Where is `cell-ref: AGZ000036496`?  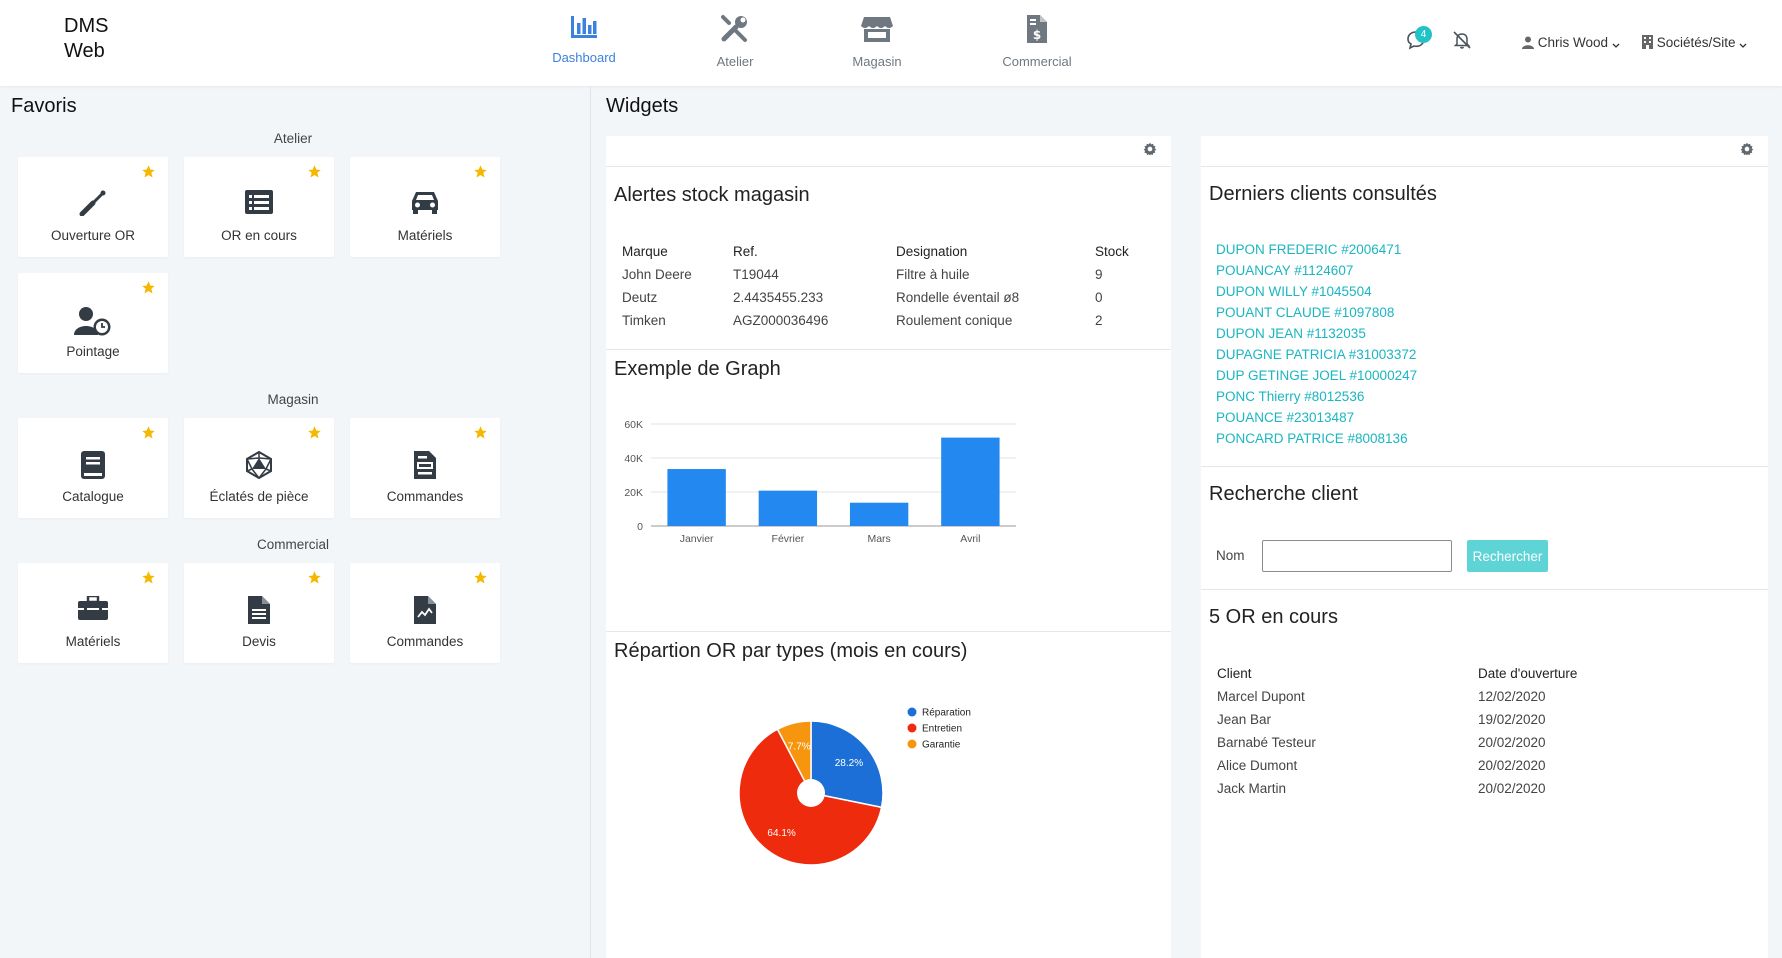
cell-ref: AGZ000036496 is located at coordinates (781, 320).